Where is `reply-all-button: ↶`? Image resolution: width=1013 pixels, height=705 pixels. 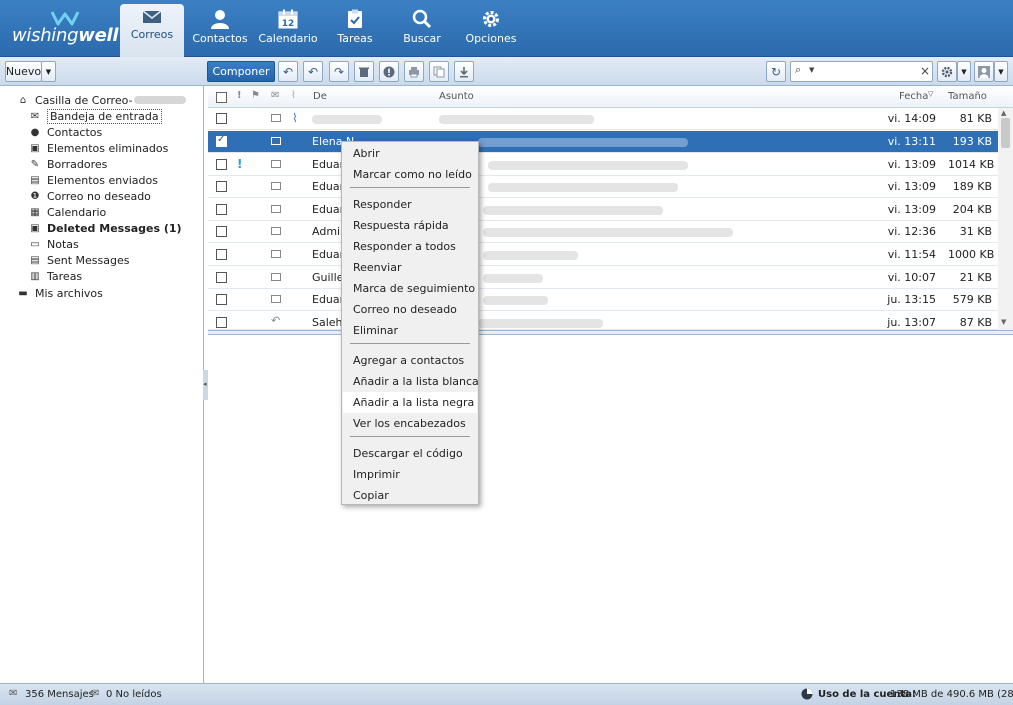
reply-all-button: ↶ is located at coordinates (313, 71).